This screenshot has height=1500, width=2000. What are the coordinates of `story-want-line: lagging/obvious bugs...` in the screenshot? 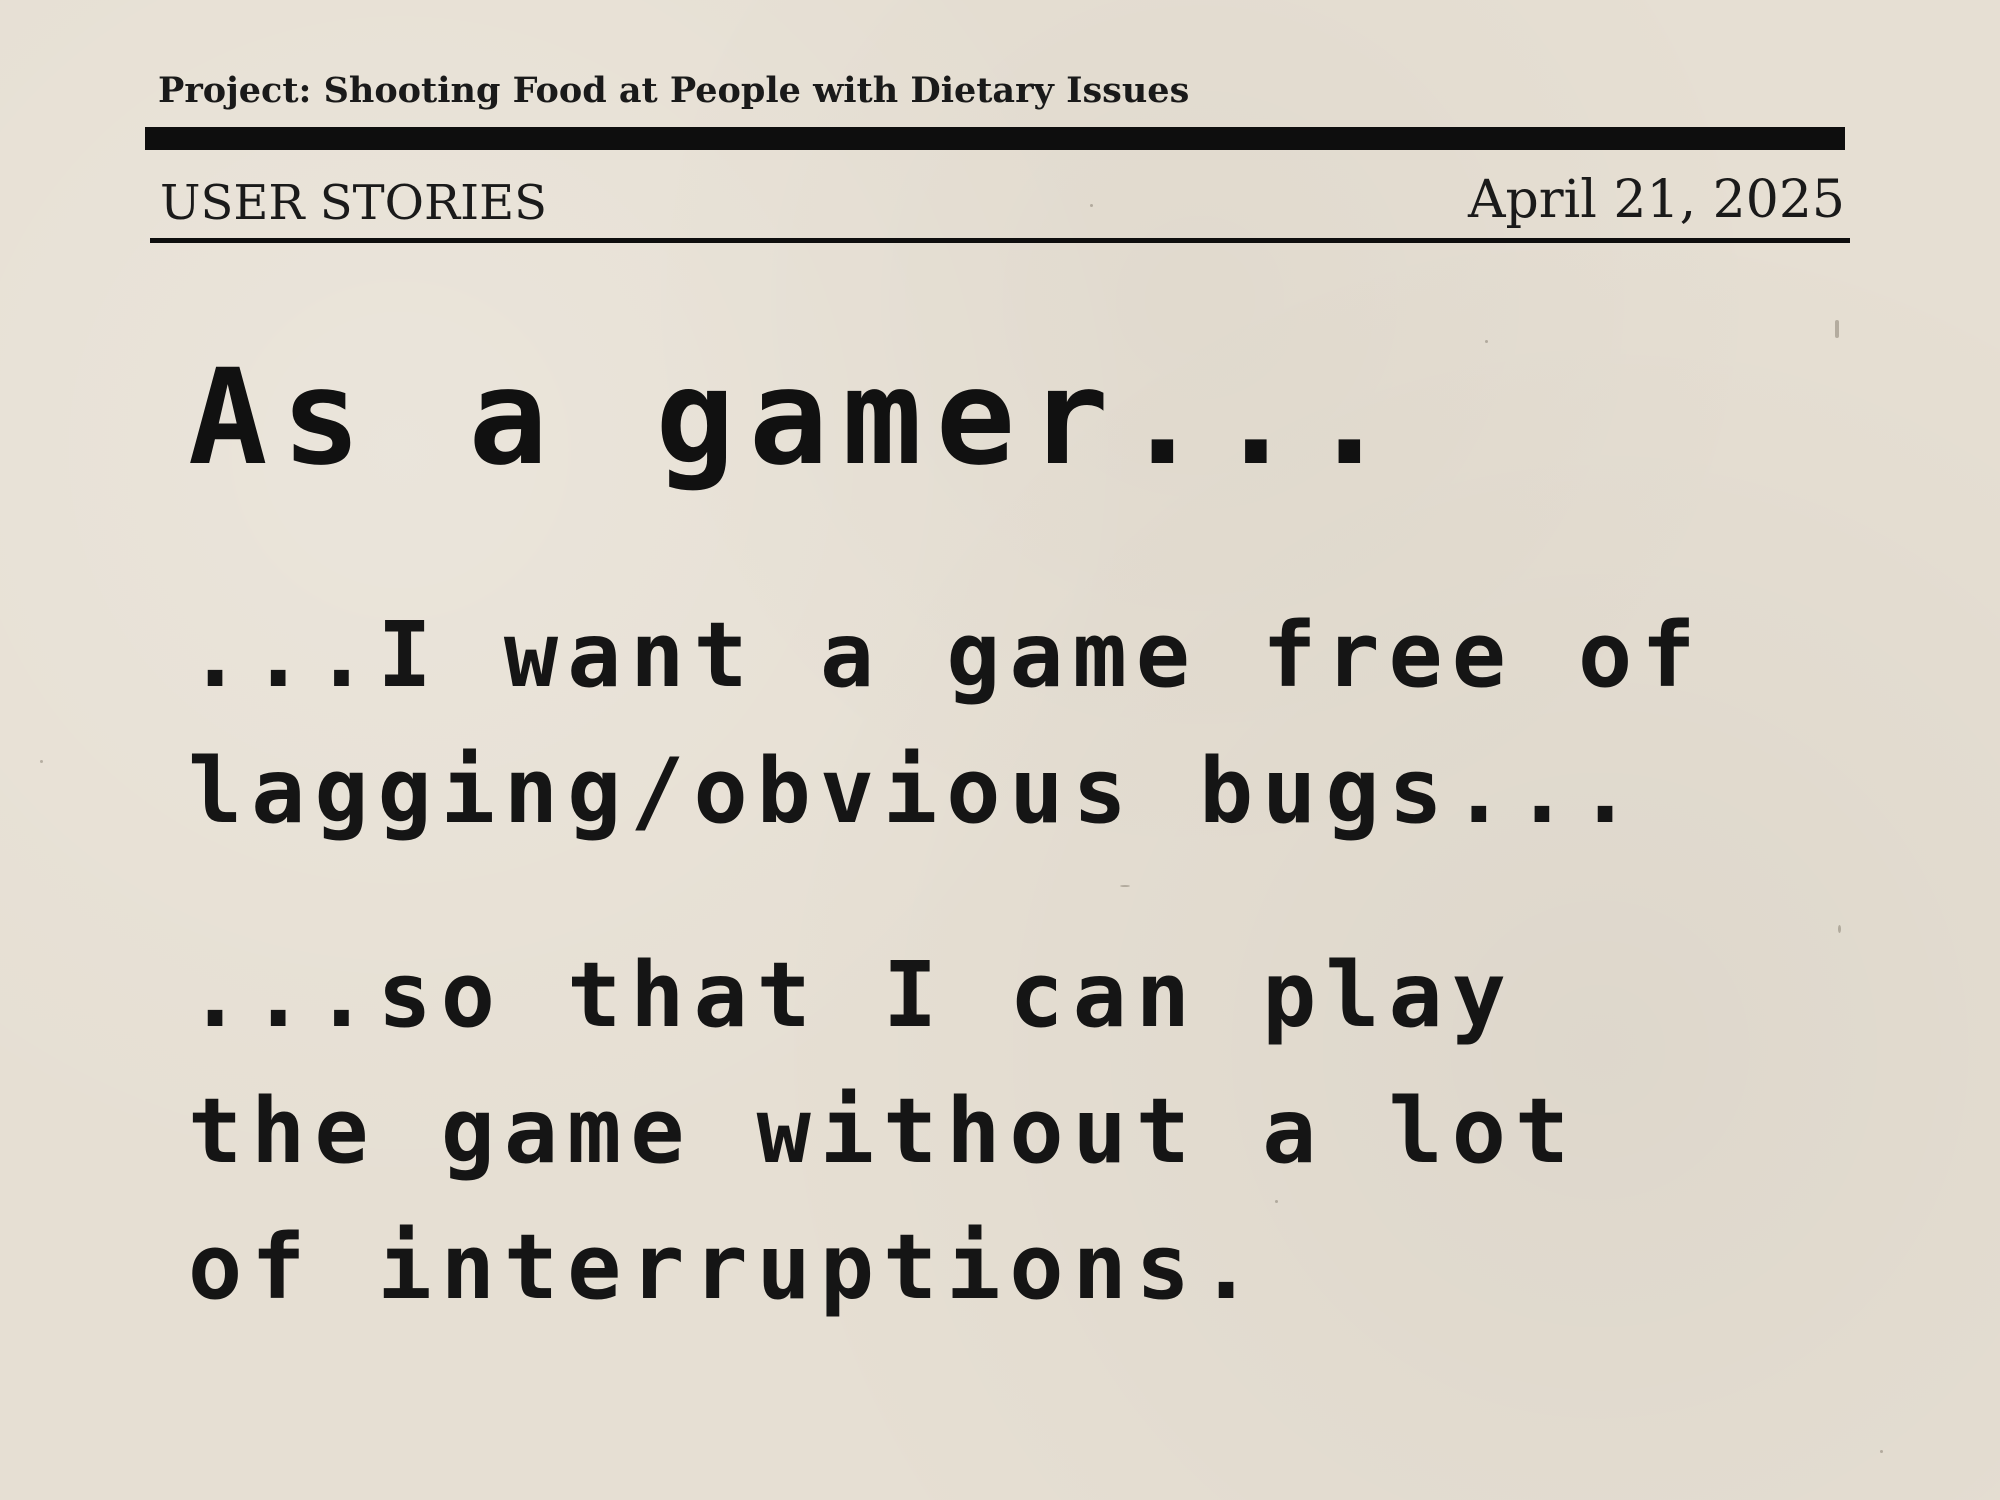 It's located at (915, 791).